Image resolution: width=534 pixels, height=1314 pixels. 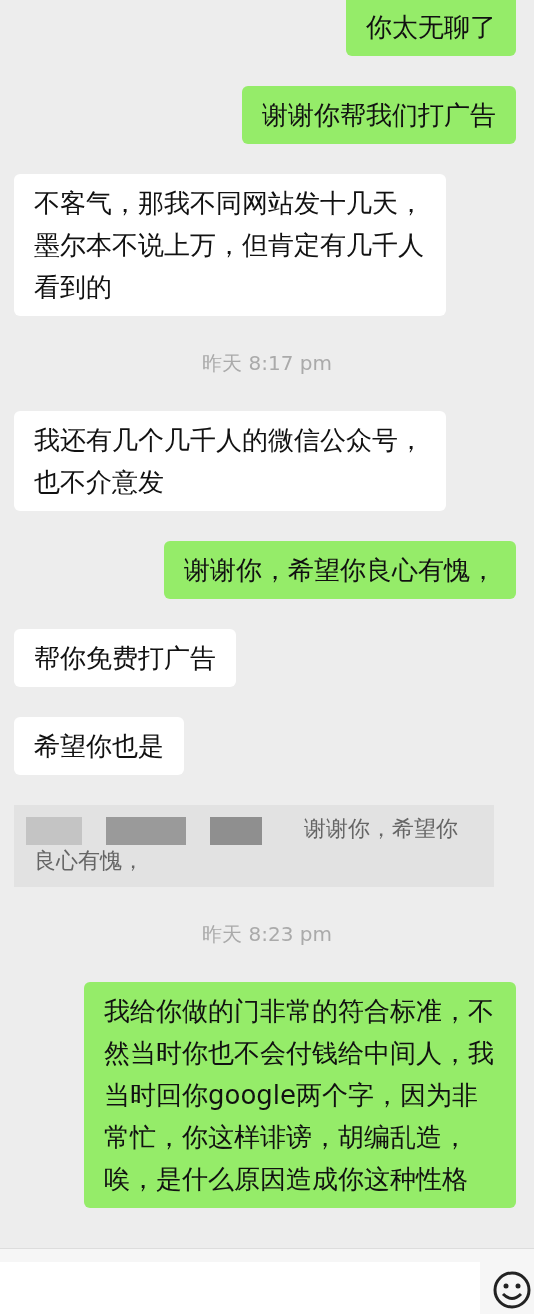 I want to click on message-bubble: 谢谢你帮我们打广告, so click(x=379, y=115).